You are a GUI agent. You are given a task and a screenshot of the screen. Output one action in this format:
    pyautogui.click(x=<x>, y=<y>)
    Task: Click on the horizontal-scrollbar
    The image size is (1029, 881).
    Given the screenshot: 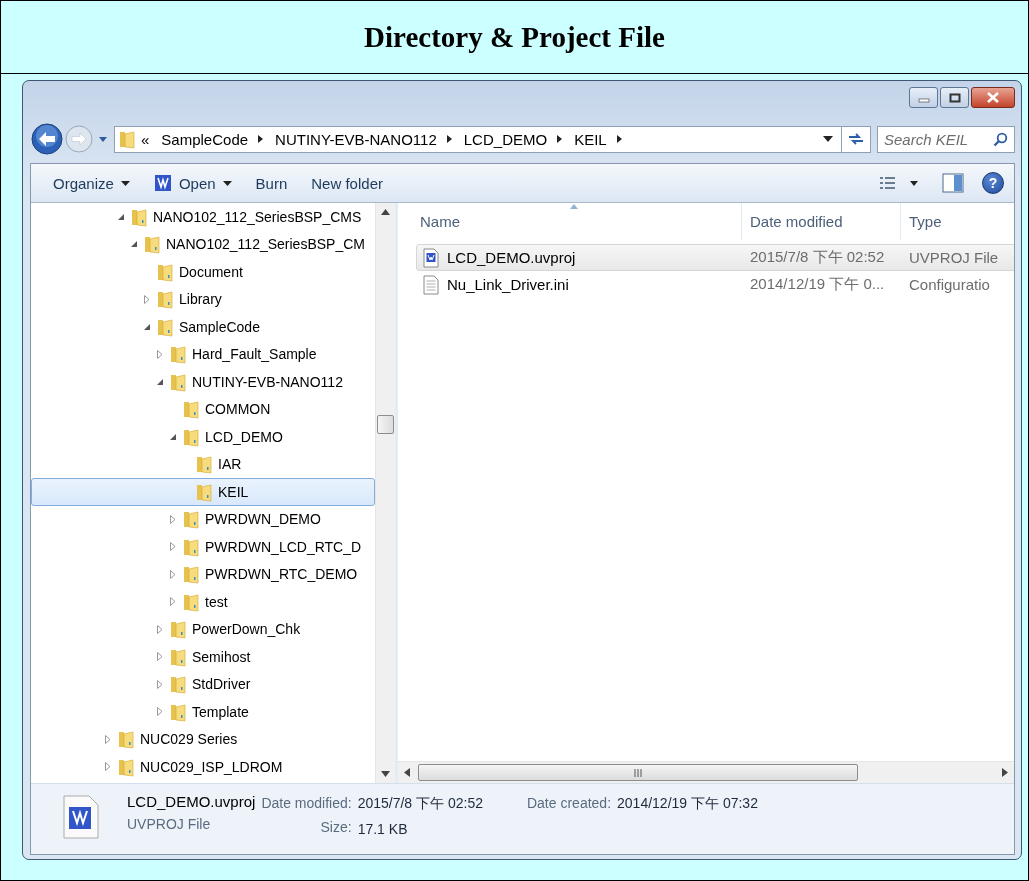 What is the action you would take?
    pyautogui.click(x=706, y=772)
    